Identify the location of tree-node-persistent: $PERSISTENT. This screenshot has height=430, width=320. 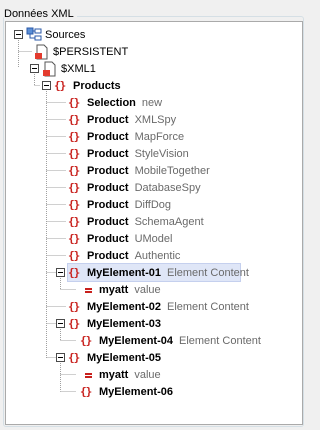
(81, 51).